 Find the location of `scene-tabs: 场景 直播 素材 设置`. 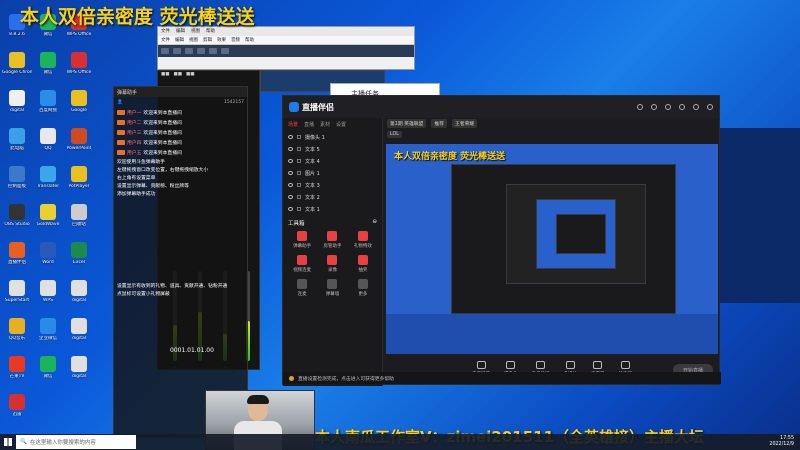

scene-tabs: 场景 直播 素材 设置 is located at coordinates (332, 124).